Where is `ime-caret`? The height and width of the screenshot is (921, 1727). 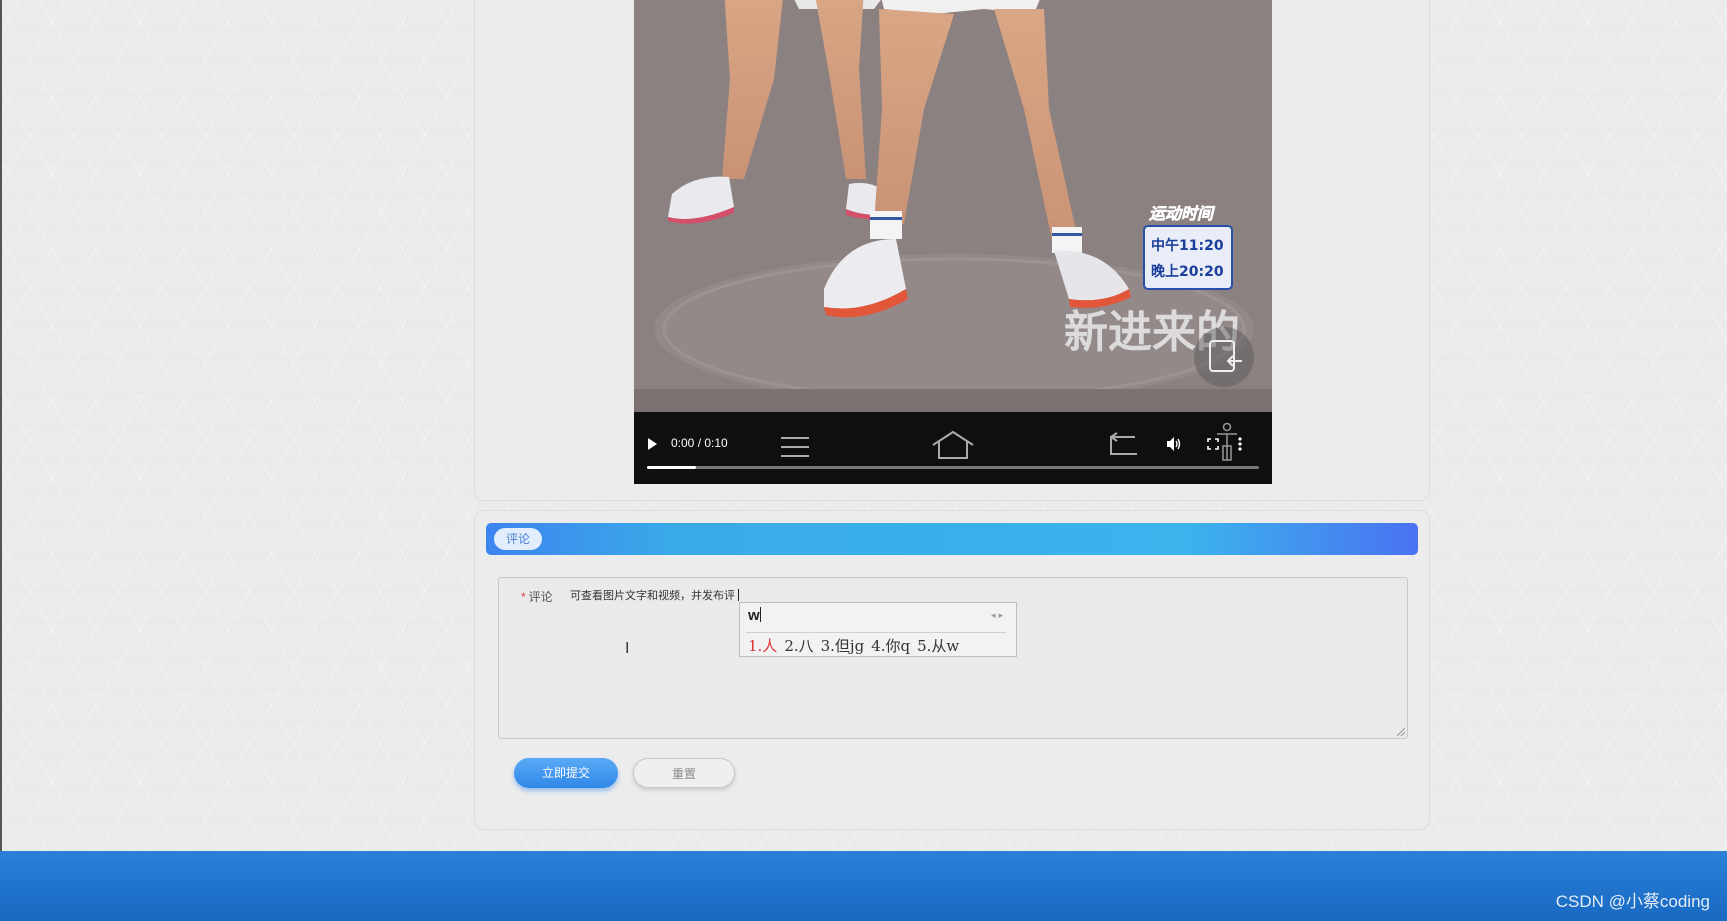 ime-caret is located at coordinates (760, 614).